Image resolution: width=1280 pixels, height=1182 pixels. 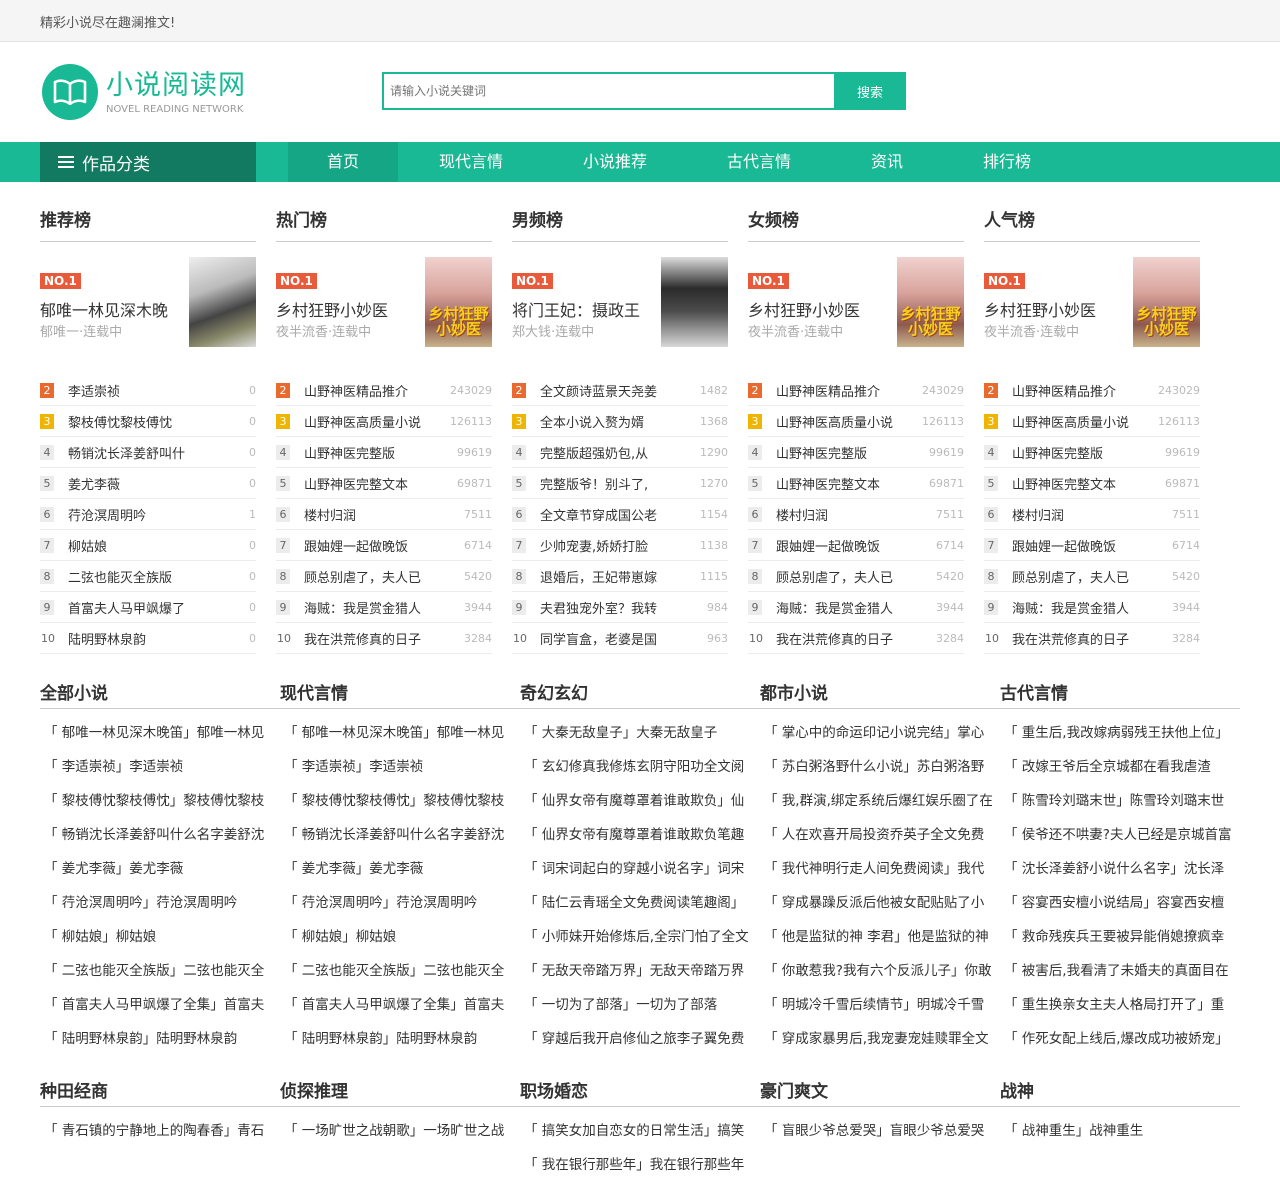 I want to click on rank-row: 6 全文章节穿成国公老 1154, so click(x=620, y=514).